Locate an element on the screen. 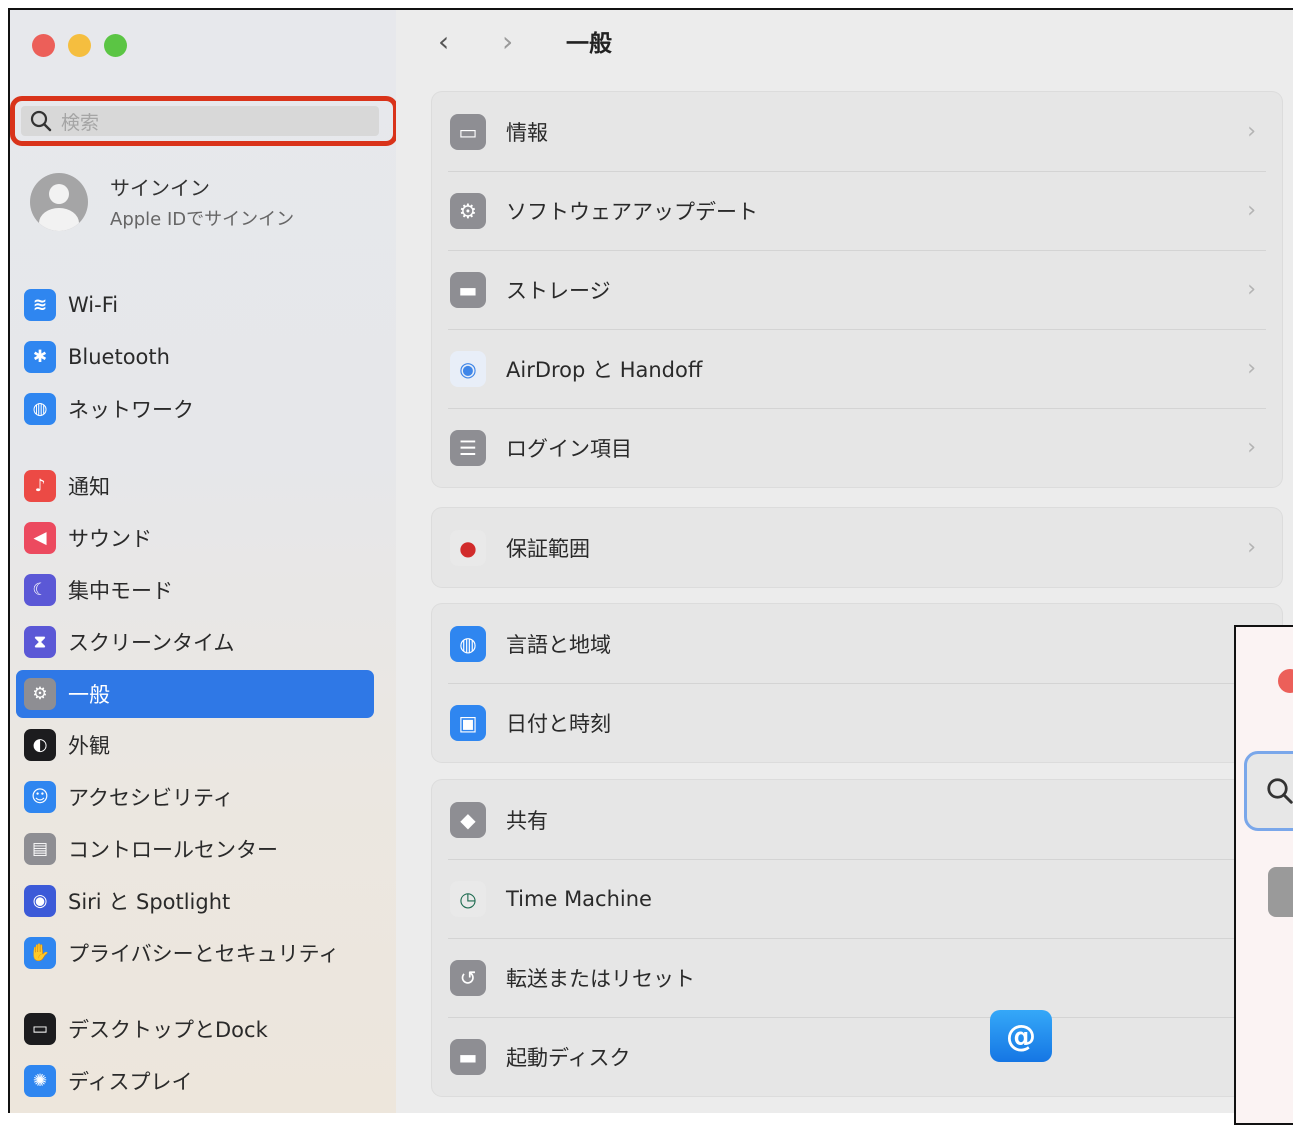 The width and height of the screenshot is (1293, 1125). toolbar: ‹ › 一般 is located at coordinates (525, 41).